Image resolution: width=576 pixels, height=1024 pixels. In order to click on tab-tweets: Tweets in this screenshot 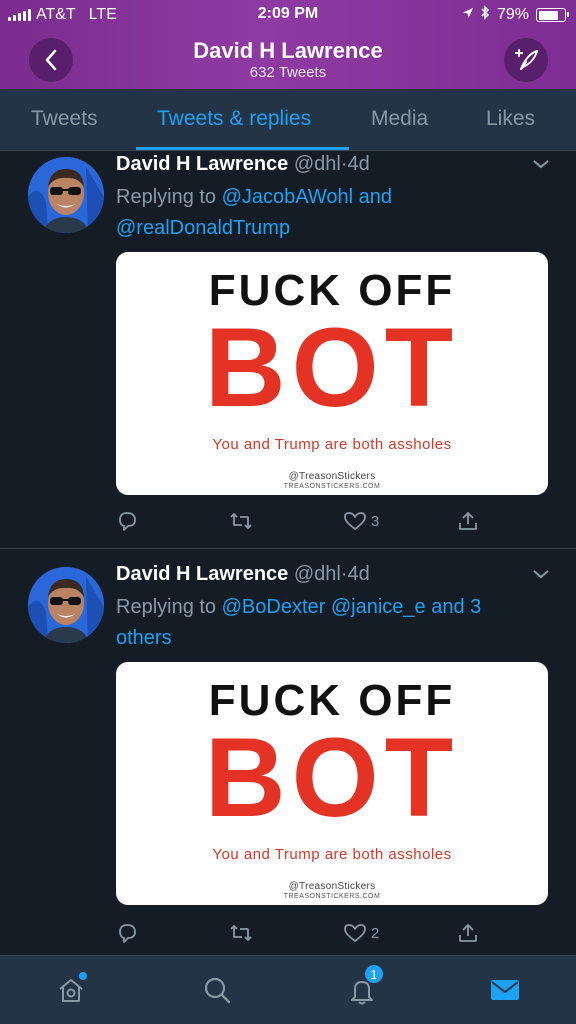, I will do `click(64, 119)`.